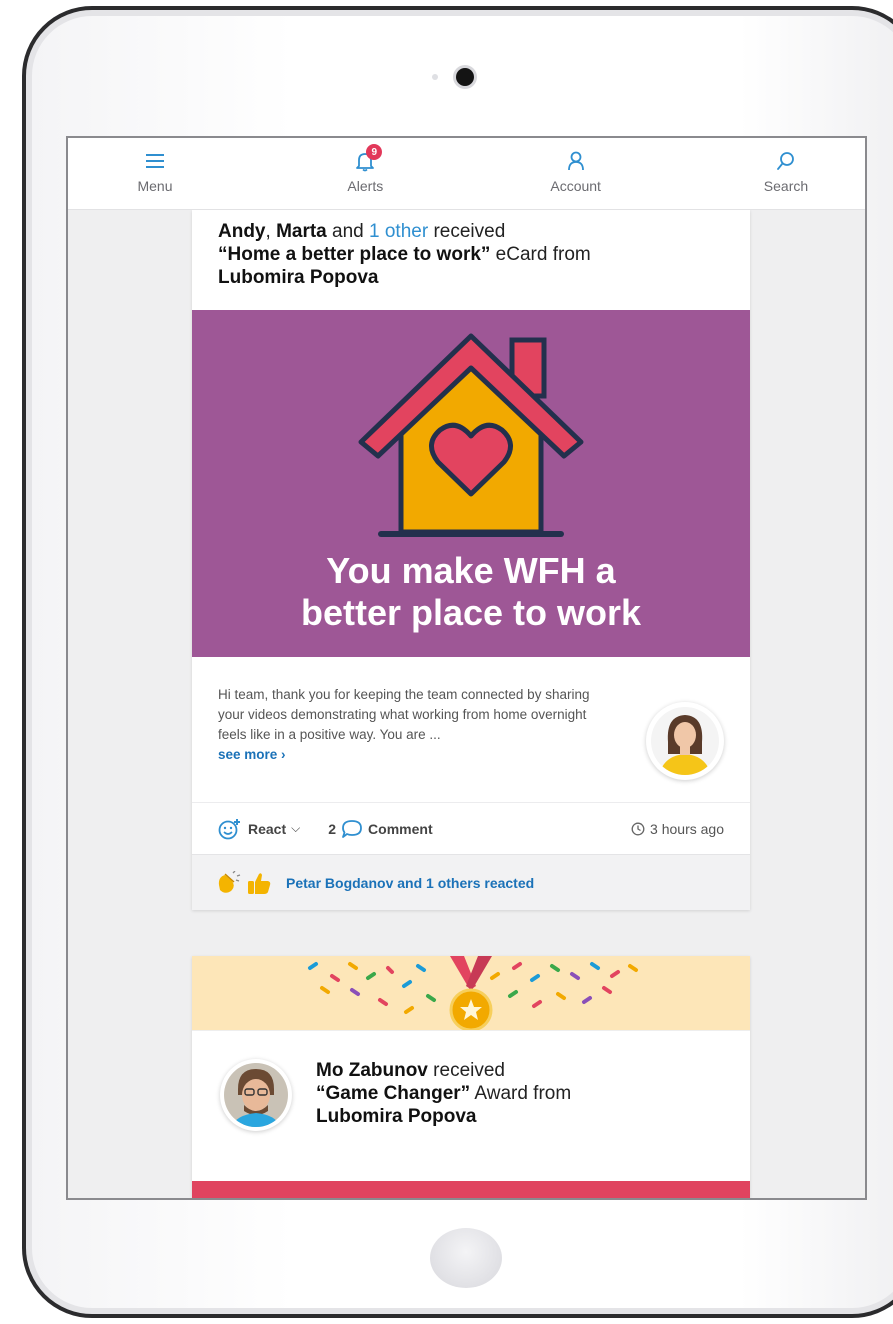 This screenshot has width=893, height=1324. Describe the element at coordinates (348, 231) in the screenshot. I see `and-text: and` at that location.